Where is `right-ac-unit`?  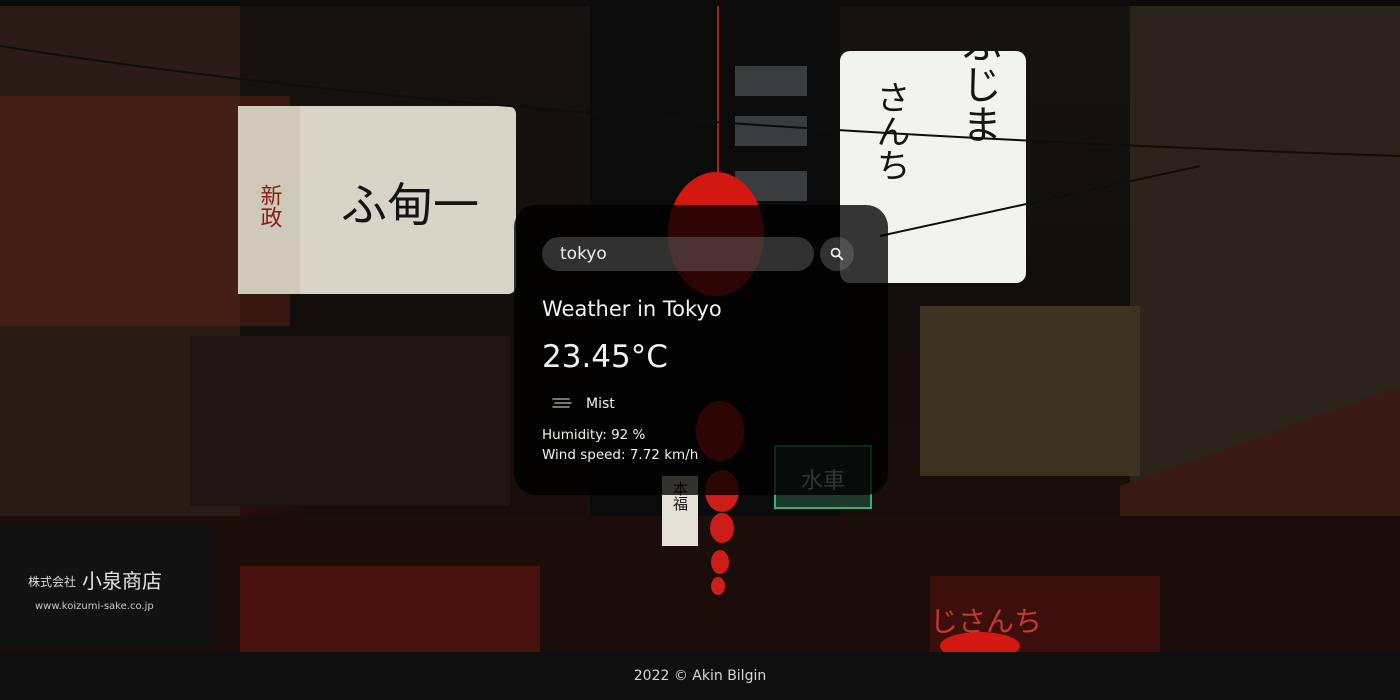 right-ac-unit is located at coordinates (1030, 391).